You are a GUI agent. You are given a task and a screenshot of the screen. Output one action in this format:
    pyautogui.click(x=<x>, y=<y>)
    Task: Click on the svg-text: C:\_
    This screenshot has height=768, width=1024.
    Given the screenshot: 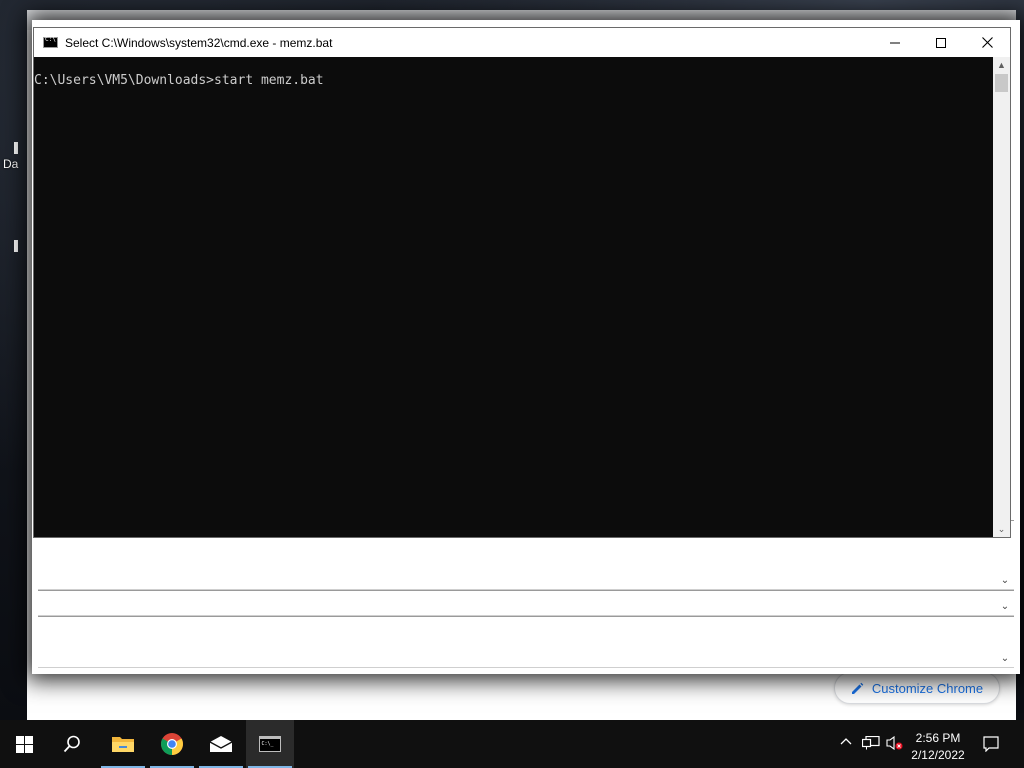 What is the action you would take?
    pyautogui.click(x=268, y=744)
    